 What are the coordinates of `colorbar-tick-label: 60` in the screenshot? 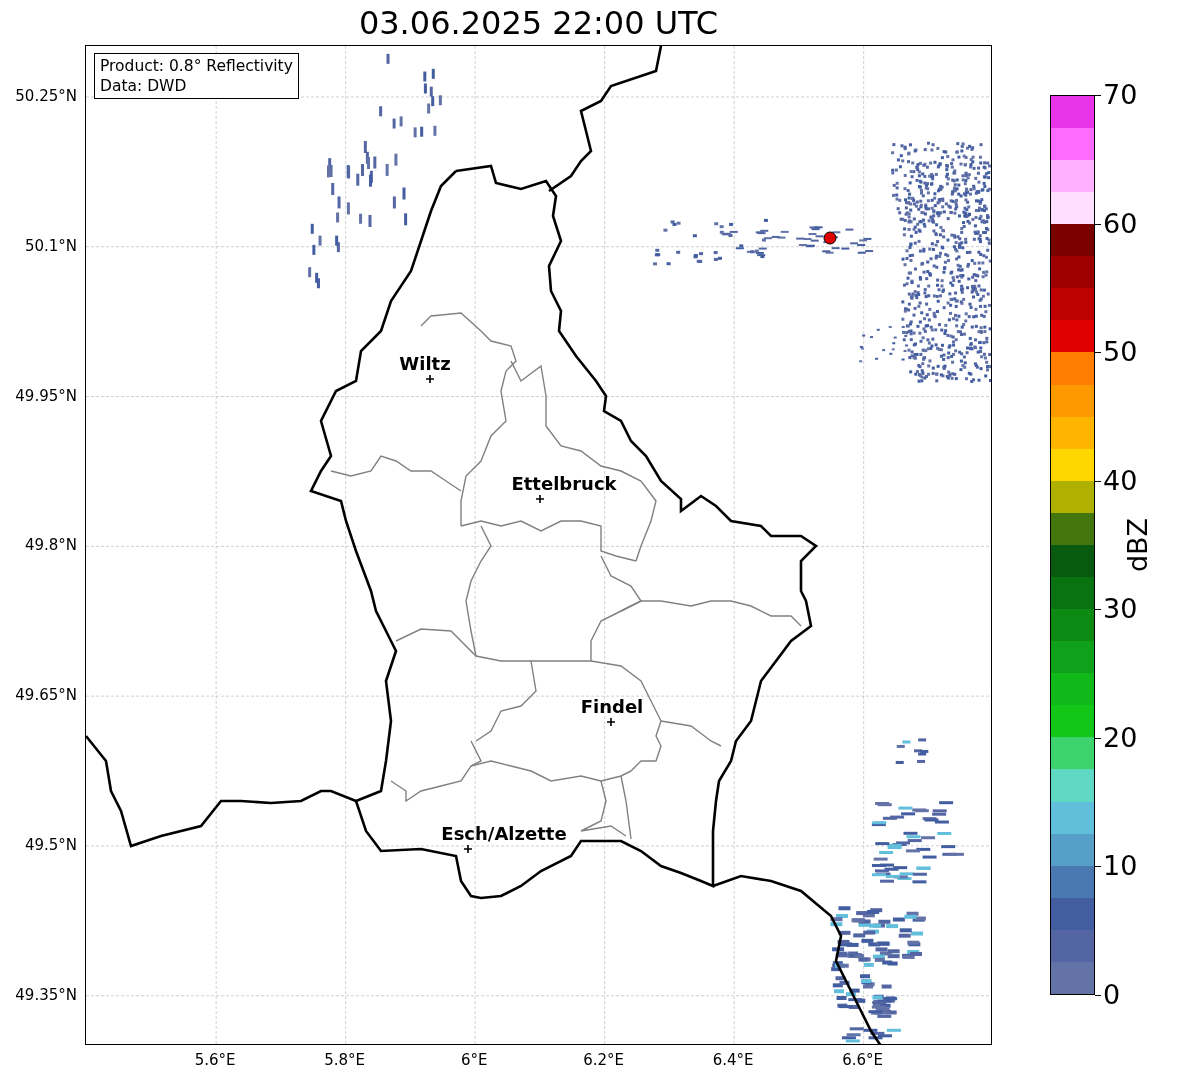 It's located at (1120, 223).